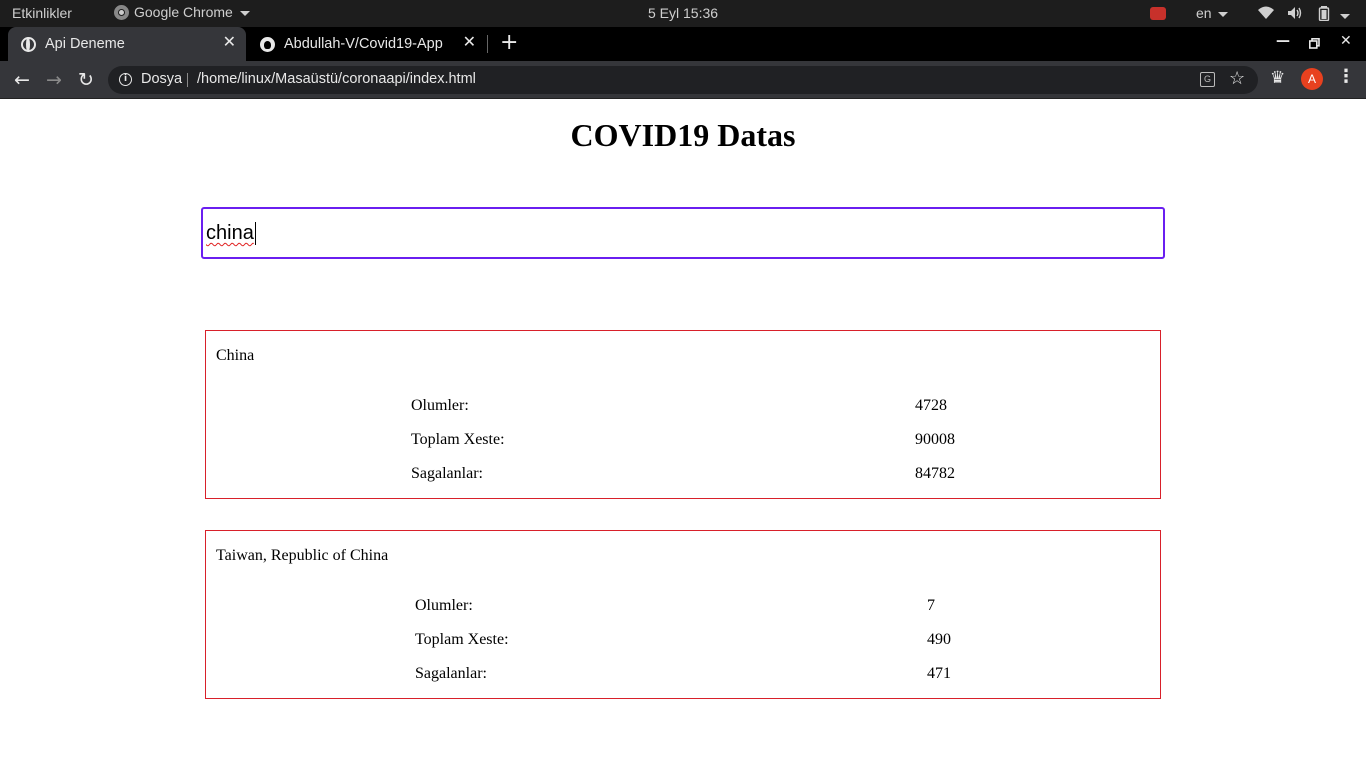 The image size is (1366, 768). Describe the element at coordinates (509, 43) in the screenshot. I see `new-tab-plus-icon: +` at that location.